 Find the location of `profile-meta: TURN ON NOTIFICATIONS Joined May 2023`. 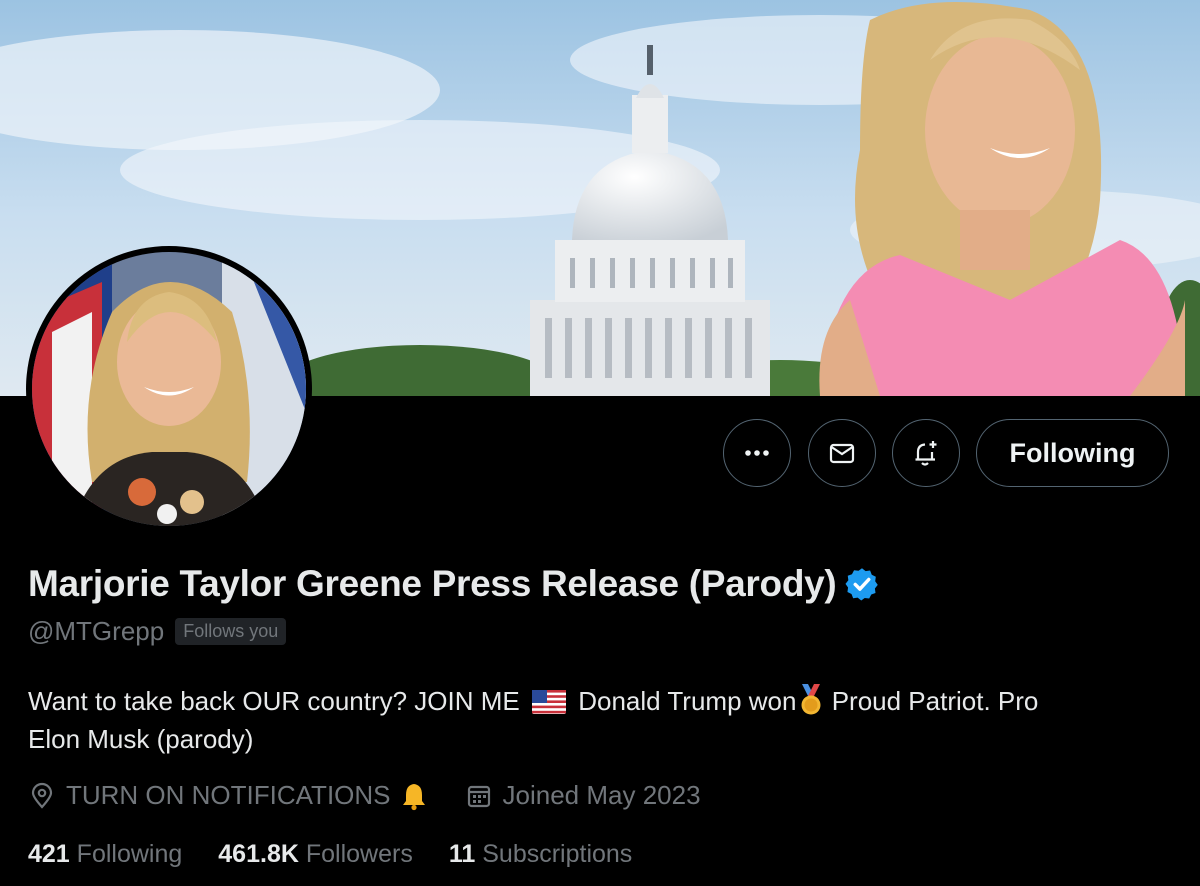

profile-meta: TURN ON NOTIFICATIONS Joined May 2023 is located at coordinates (377, 795).